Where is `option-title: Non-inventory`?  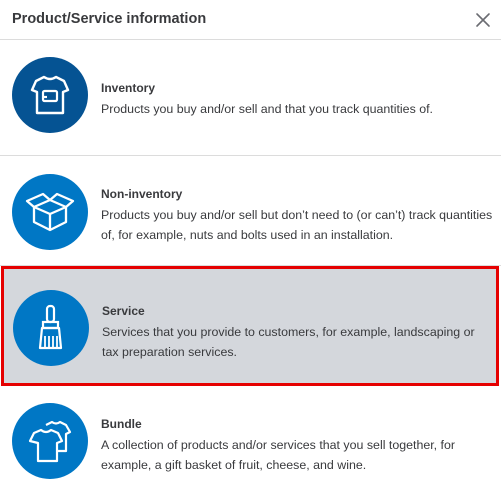
option-title: Non-inventory is located at coordinates (142, 194).